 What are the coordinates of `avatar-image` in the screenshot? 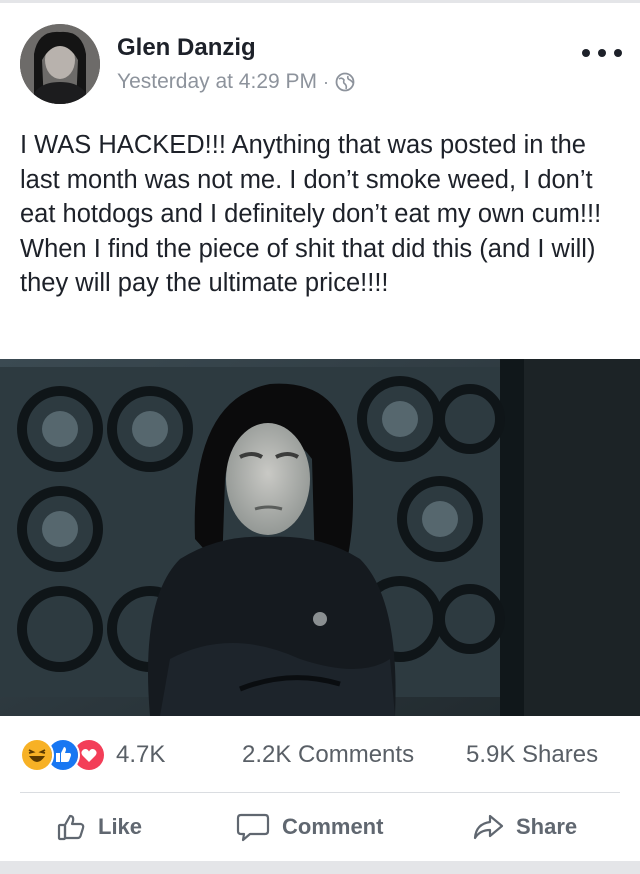 It's located at (60, 64).